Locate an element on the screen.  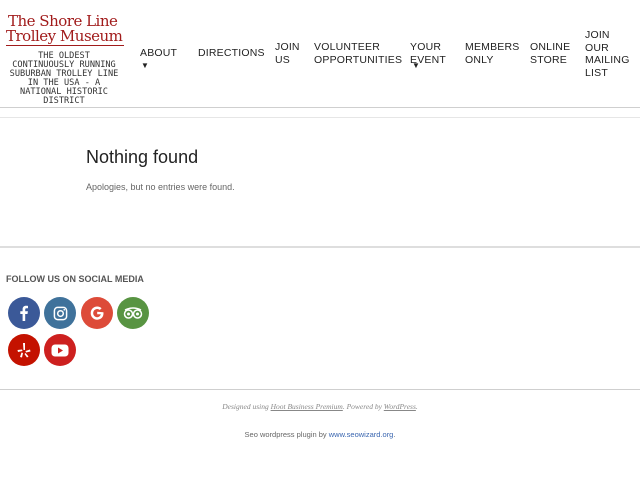
credit-text: . Powered by is located at coordinates (363, 406).